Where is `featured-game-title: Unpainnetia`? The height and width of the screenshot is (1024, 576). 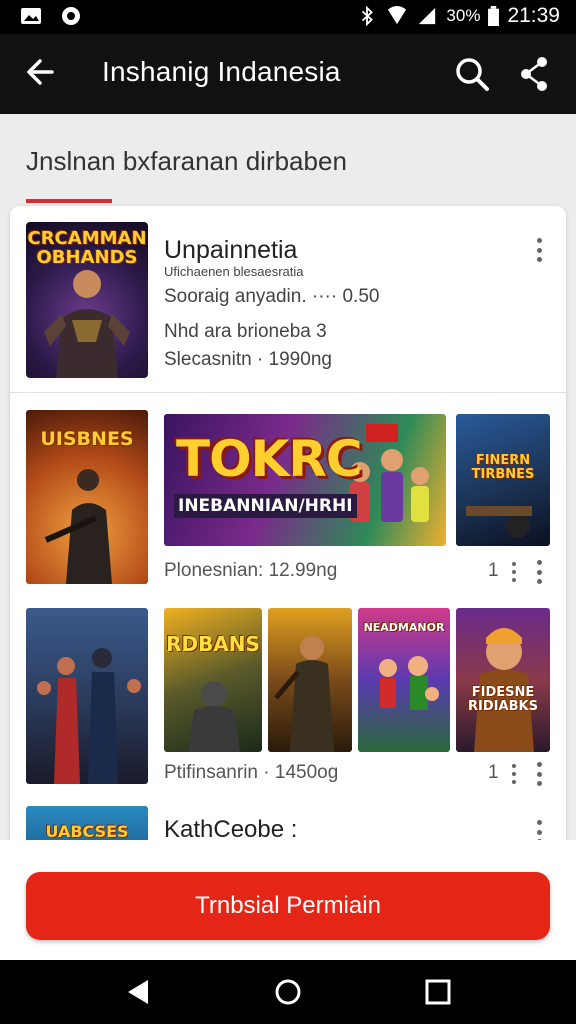
featured-game-title: Unpainnetia is located at coordinates (230, 250).